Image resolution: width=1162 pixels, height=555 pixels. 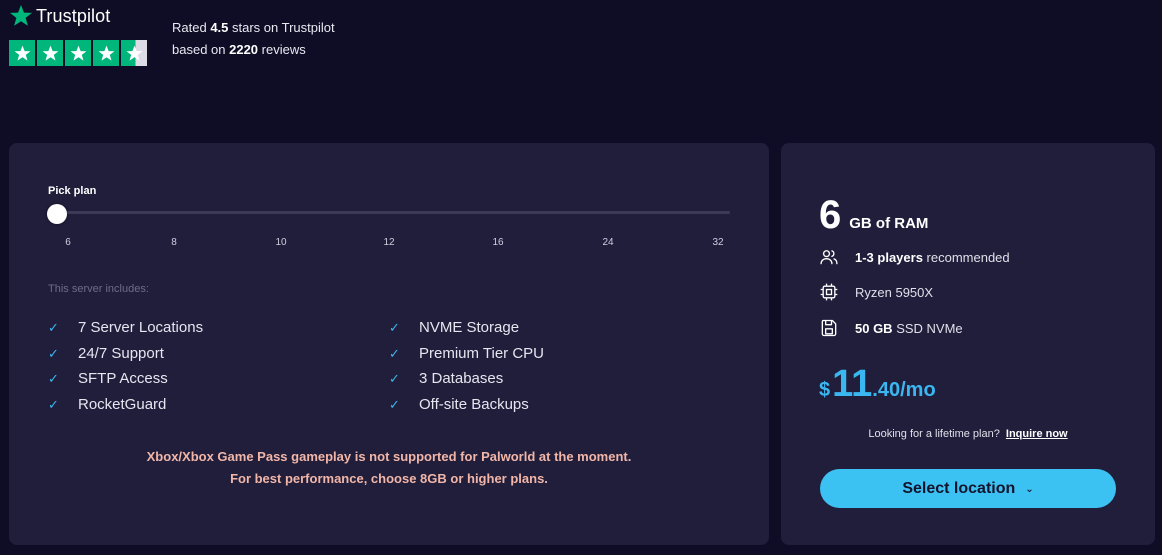 What do you see at coordinates (68, 242) in the screenshot?
I see `tick-label: 6` at bounding box center [68, 242].